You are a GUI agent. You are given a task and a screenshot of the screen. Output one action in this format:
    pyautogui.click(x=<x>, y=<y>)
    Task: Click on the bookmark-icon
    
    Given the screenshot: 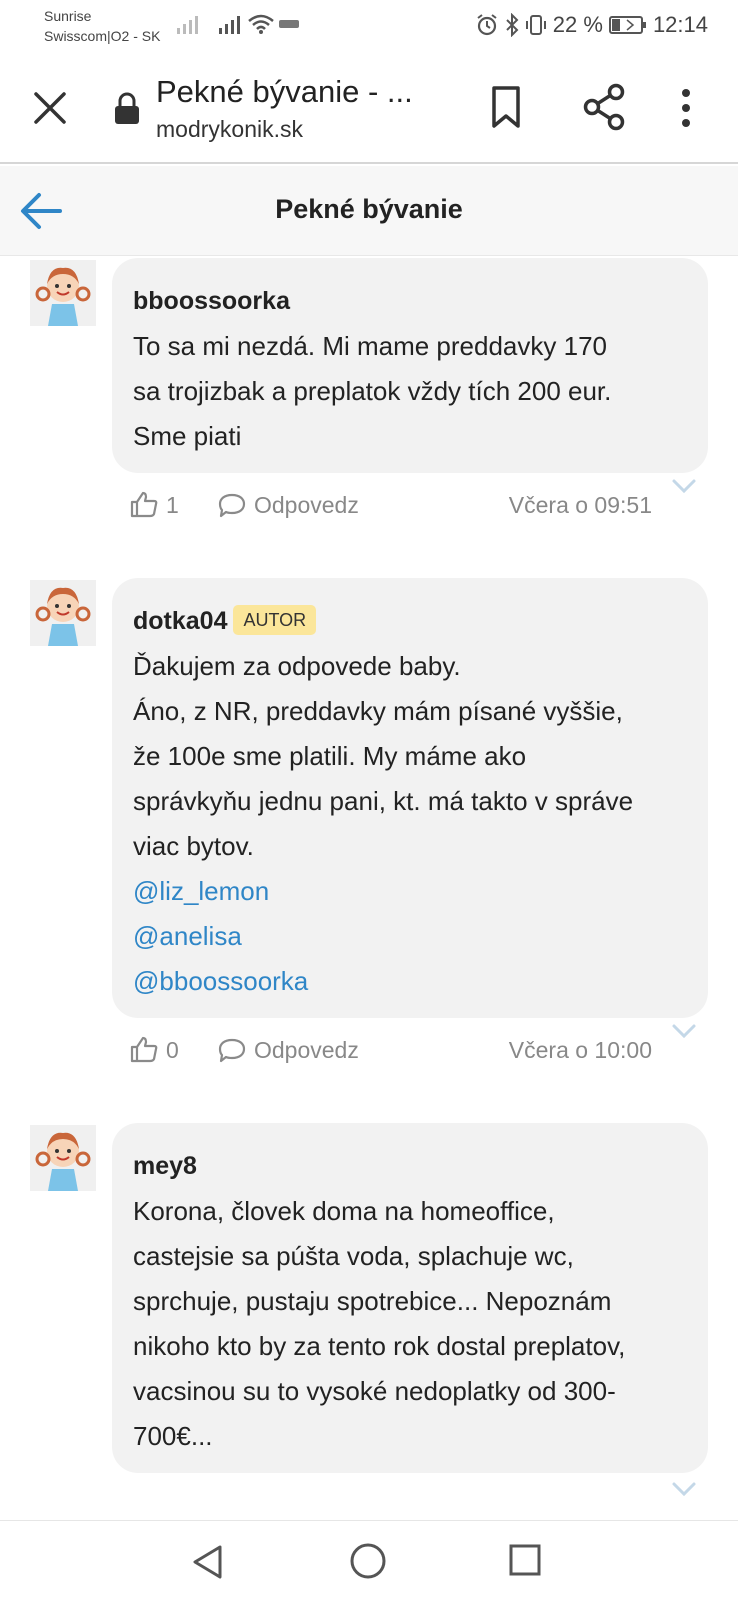 What is the action you would take?
    pyautogui.click(x=506, y=107)
    